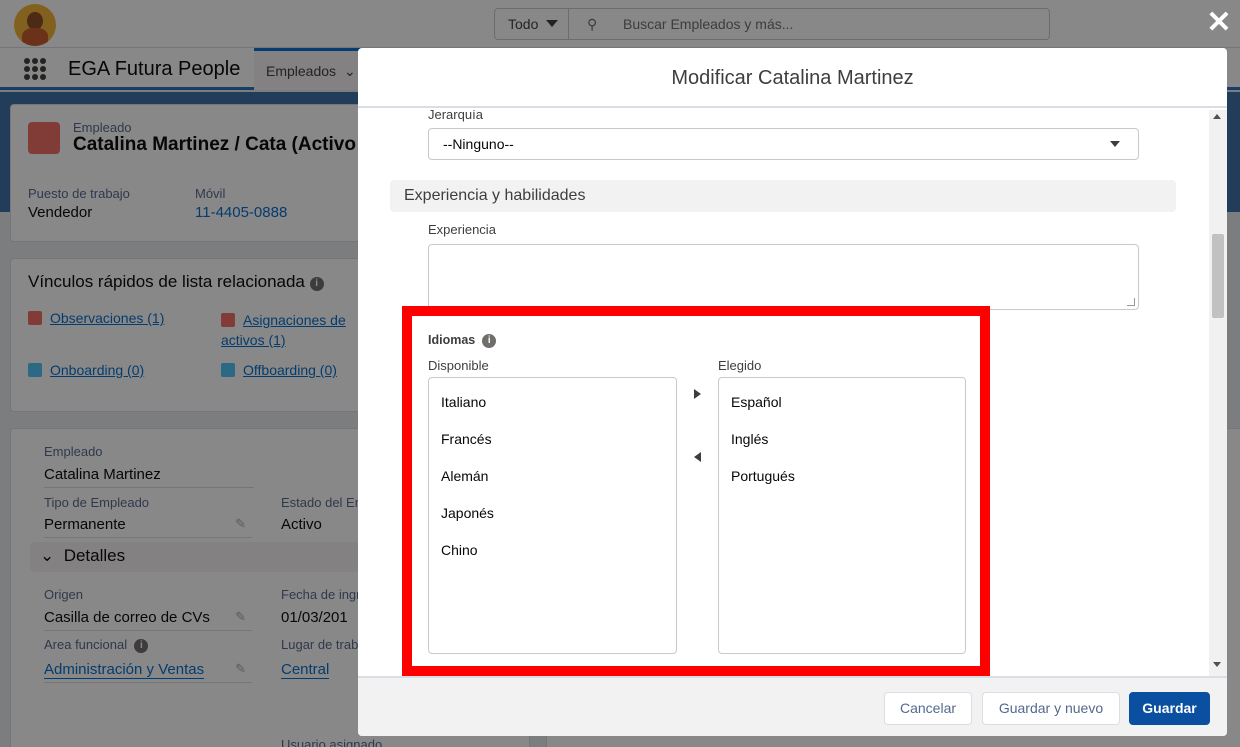 This screenshot has height=747, width=1240. What do you see at coordinates (1217, 664) in the screenshot?
I see `scroll-down-icon` at bounding box center [1217, 664].